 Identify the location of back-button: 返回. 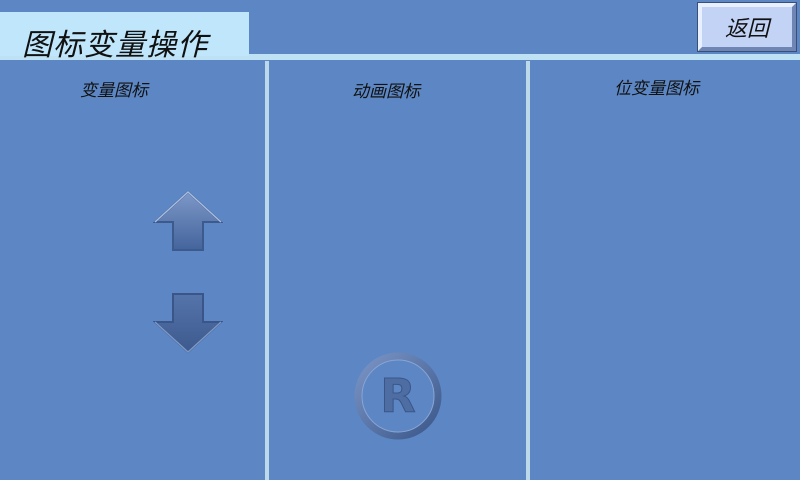
(747, 27).